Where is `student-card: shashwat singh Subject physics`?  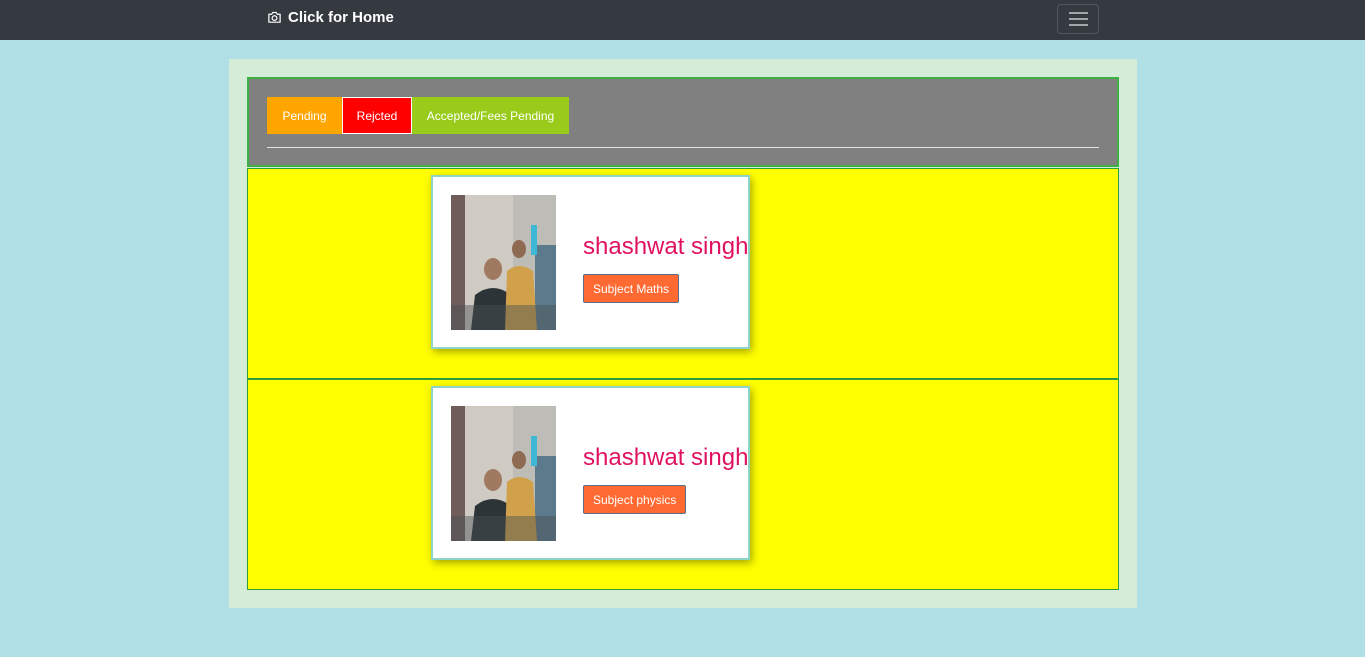 student-card: shashwat singh Subject physics is located at coordinates (590, 473).